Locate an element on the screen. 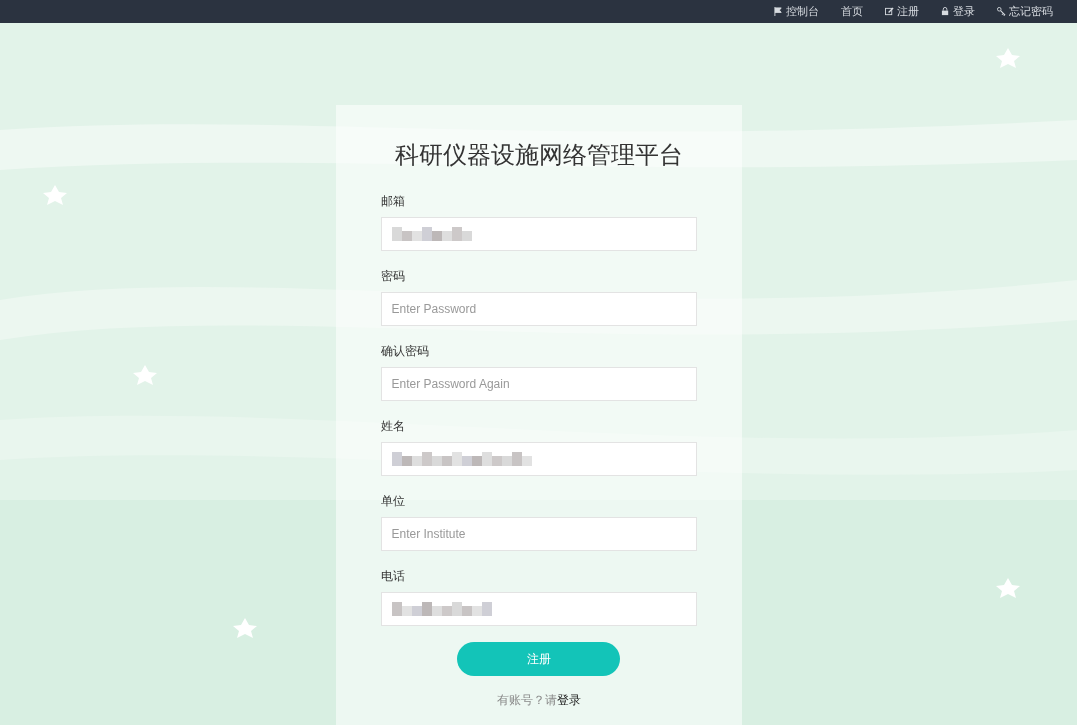  field-label: 单位 is located at coordinates (393, 501).